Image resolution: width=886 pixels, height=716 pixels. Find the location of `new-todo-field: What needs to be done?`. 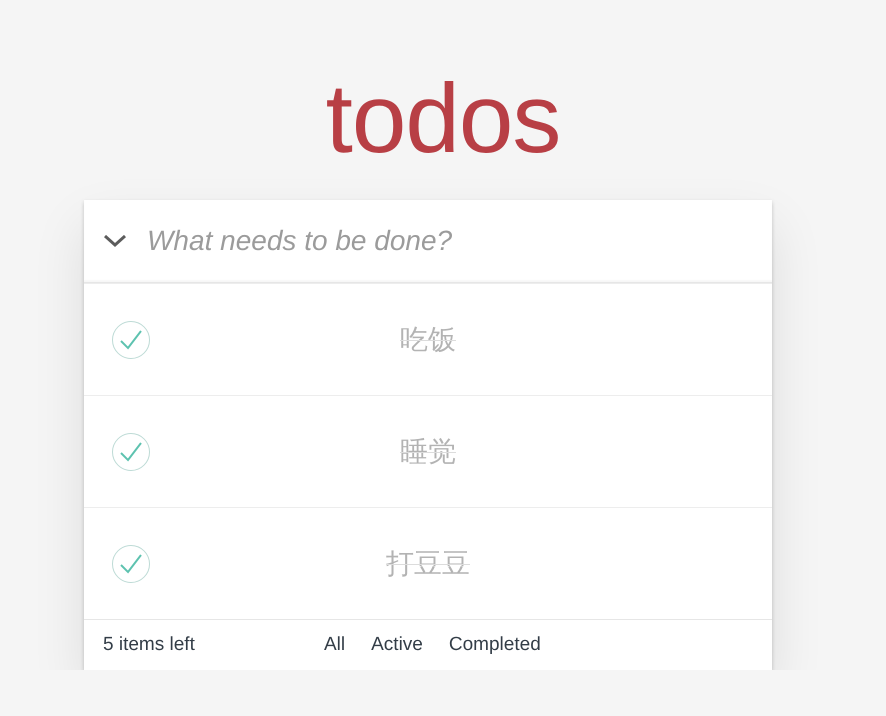

new-todo-field: What needs to be done? is located at coordinates (427, 241).